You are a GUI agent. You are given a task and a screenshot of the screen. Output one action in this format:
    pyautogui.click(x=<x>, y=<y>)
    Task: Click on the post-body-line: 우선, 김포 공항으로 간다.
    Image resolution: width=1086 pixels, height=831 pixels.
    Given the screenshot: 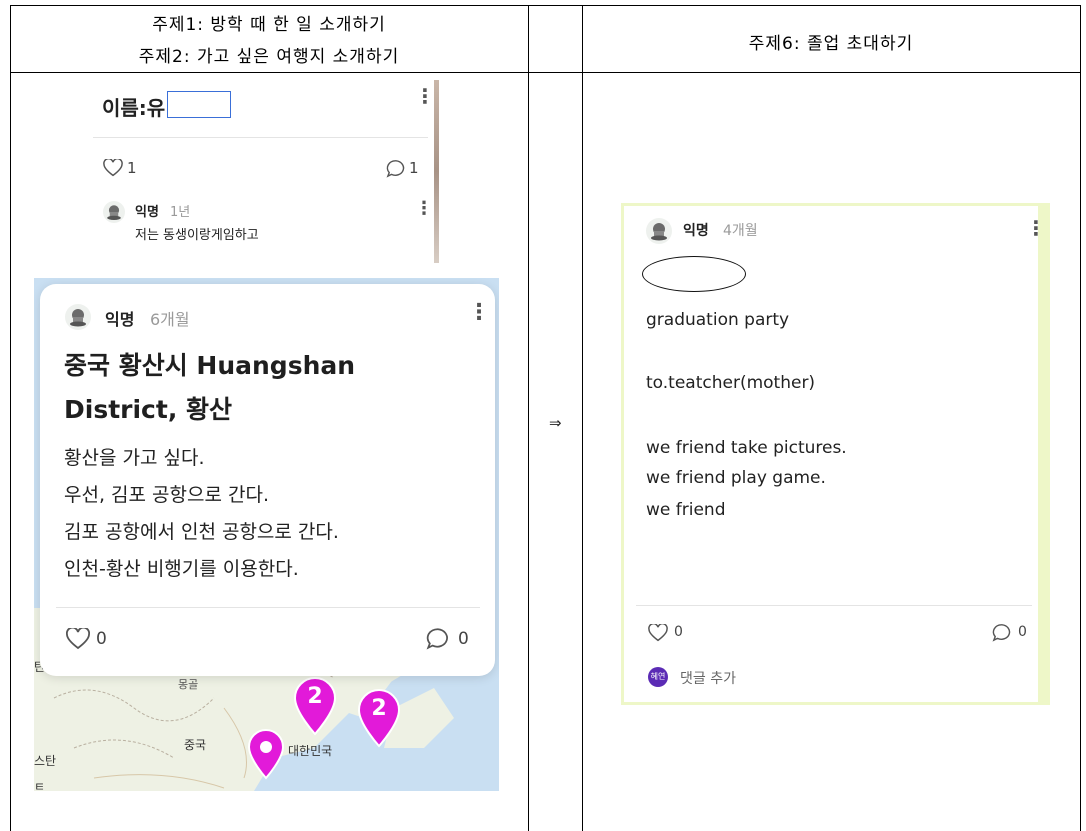 What is the action you would take?
    pyautogui.click(x=166, y=495)
    